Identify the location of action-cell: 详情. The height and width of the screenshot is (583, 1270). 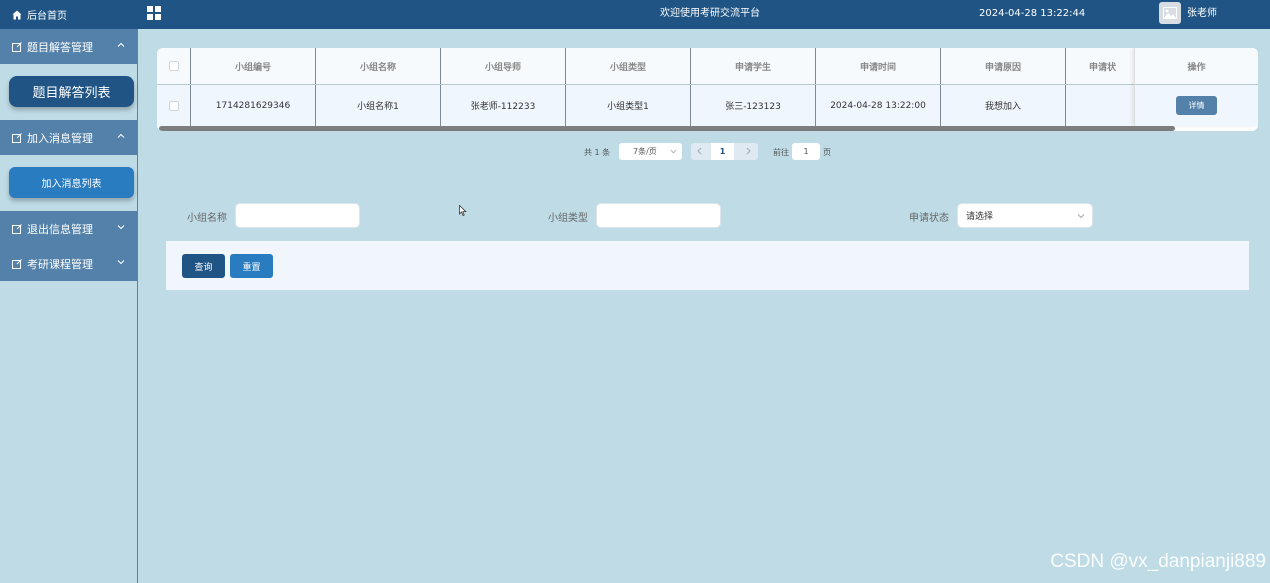
(1196, 105).